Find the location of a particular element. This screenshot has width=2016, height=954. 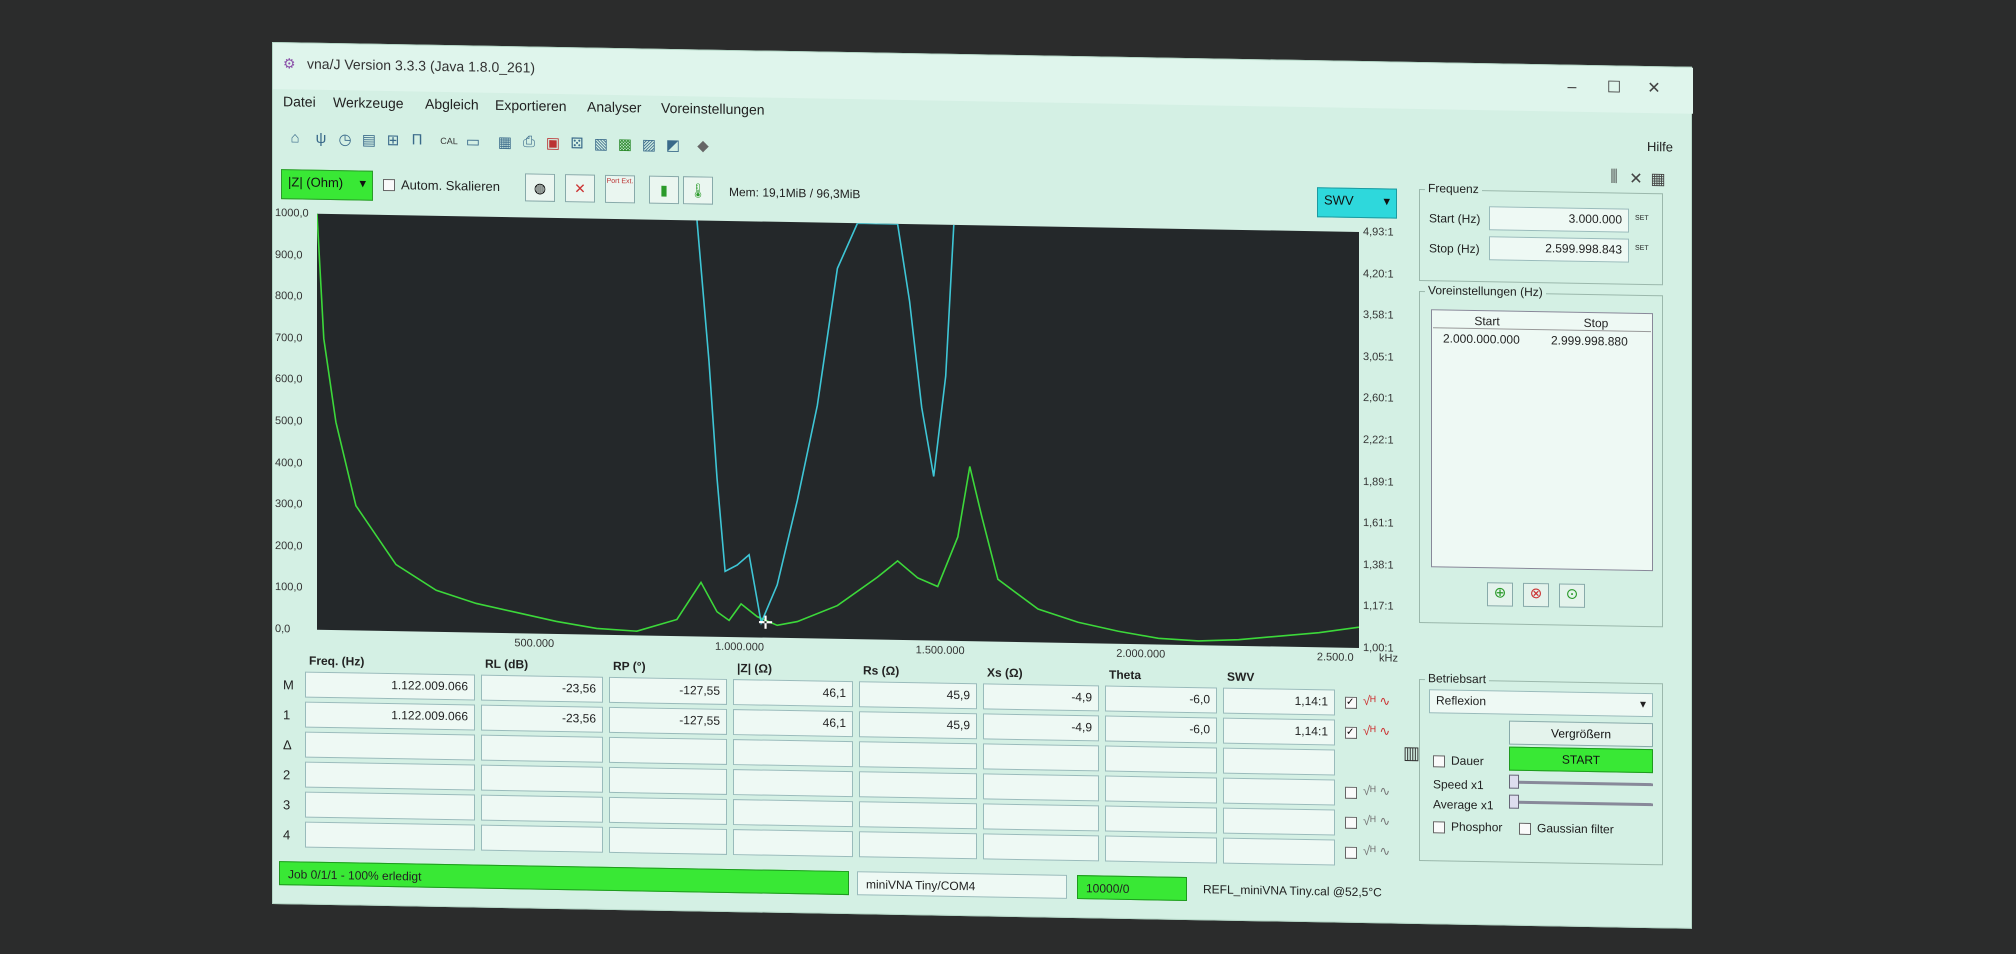

close-button: ✕ is located at coordinates (1654, 89).